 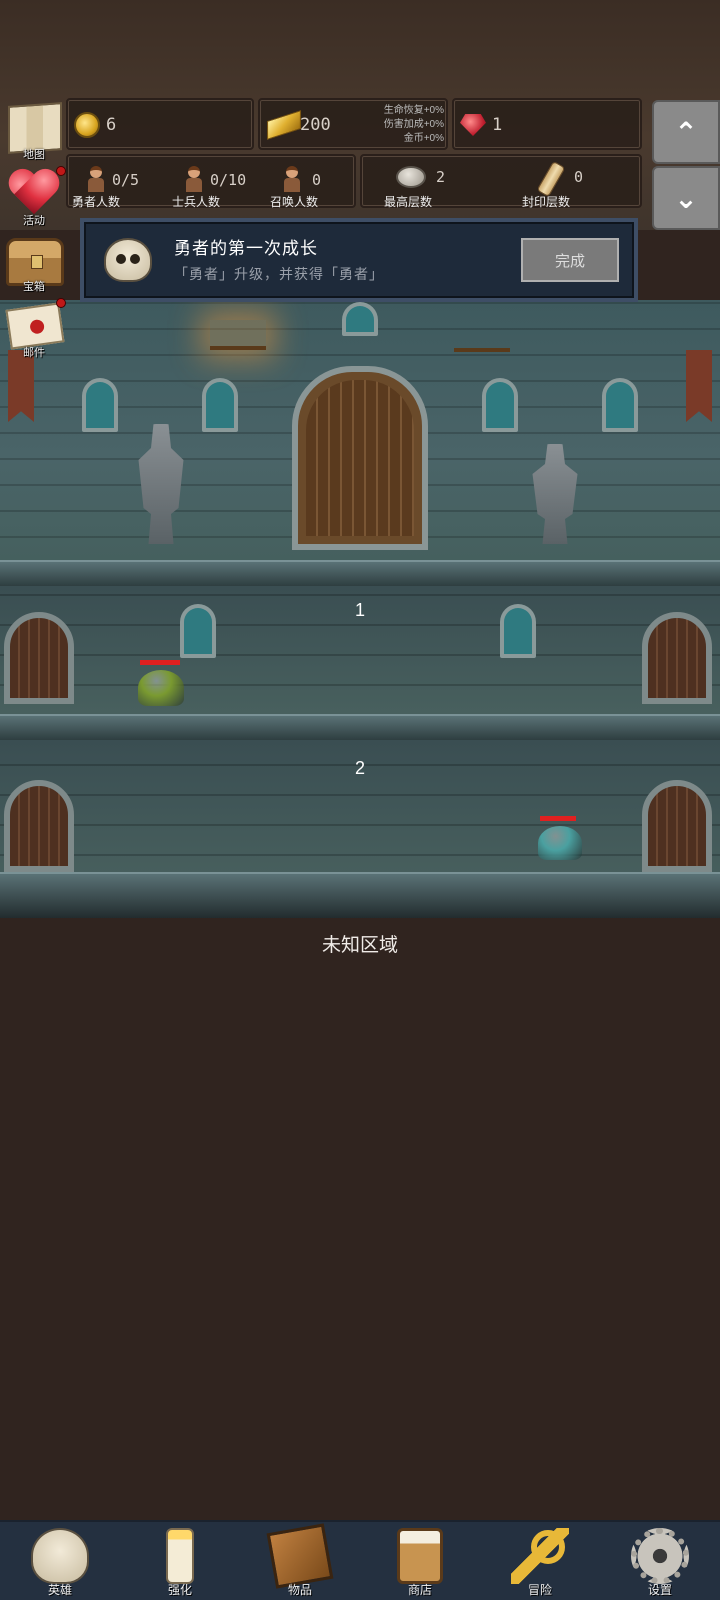 I want to click on quest-title: 勇者的第一次成长, so click(x=246, y=248).